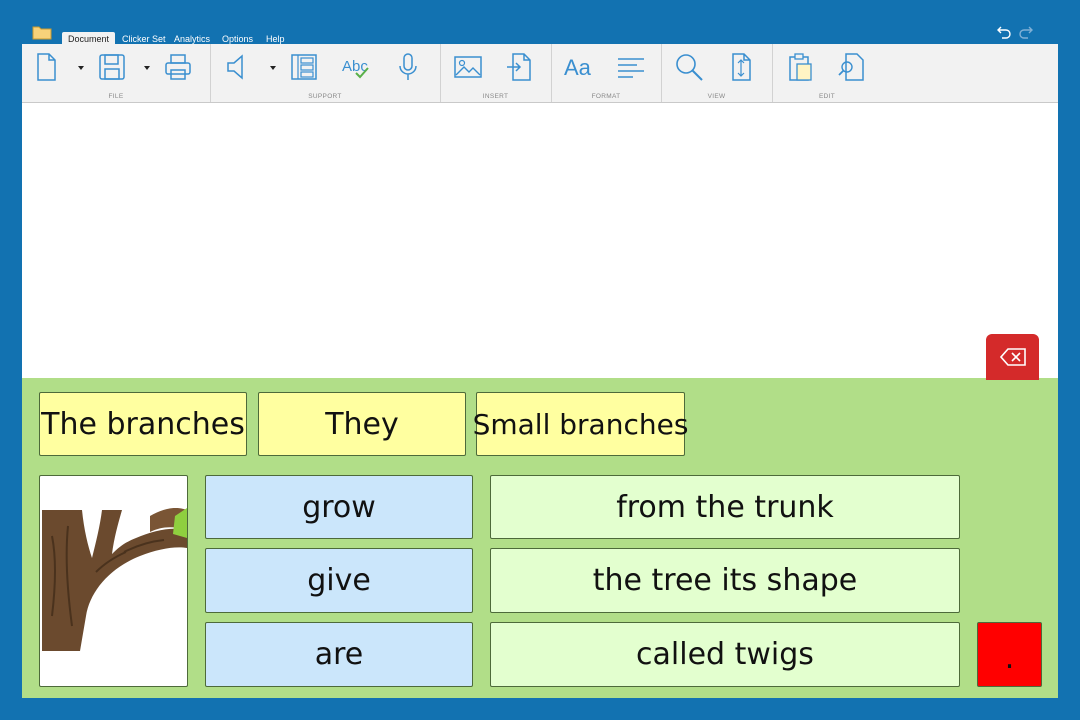 This screenshot has width=1080, height=720. Describe the element at coordinates (1026, 32) in the screenshot. I see `redo-icon` at that location.